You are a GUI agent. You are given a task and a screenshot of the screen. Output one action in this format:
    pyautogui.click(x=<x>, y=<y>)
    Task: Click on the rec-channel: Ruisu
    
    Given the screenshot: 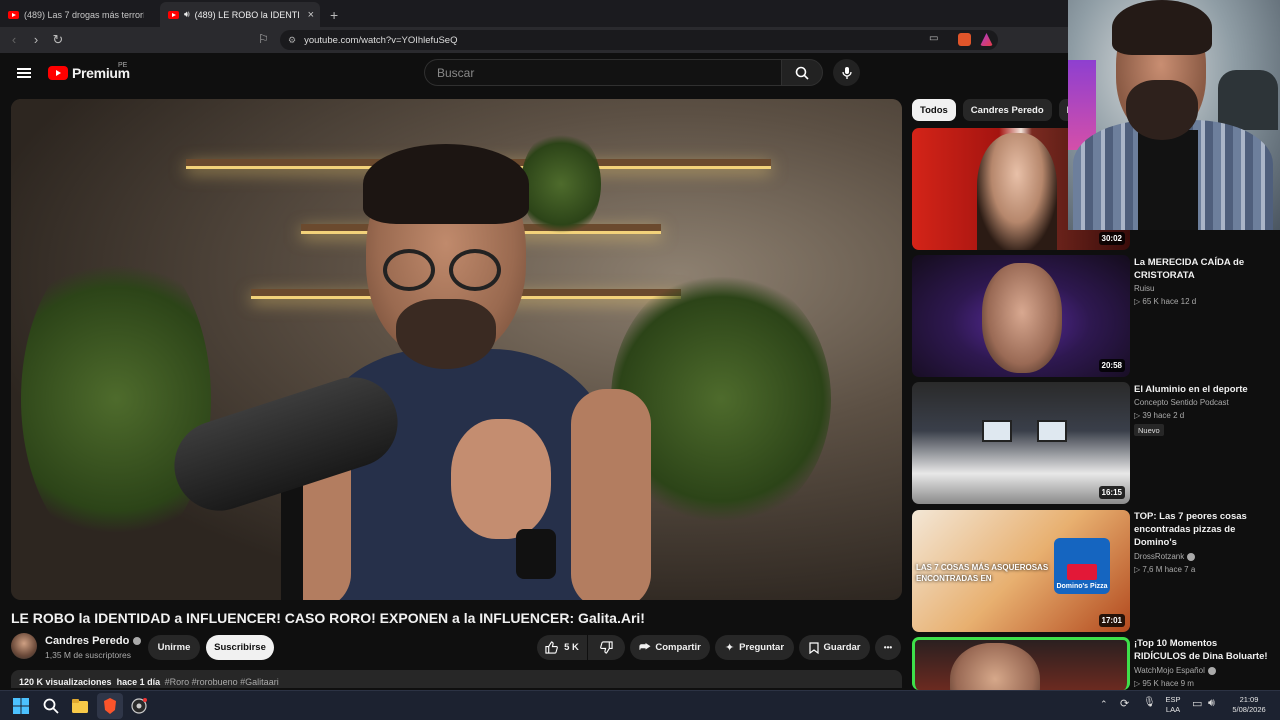 What is the action you would take?
    pyautogui.click(x=1144, y=288)
    